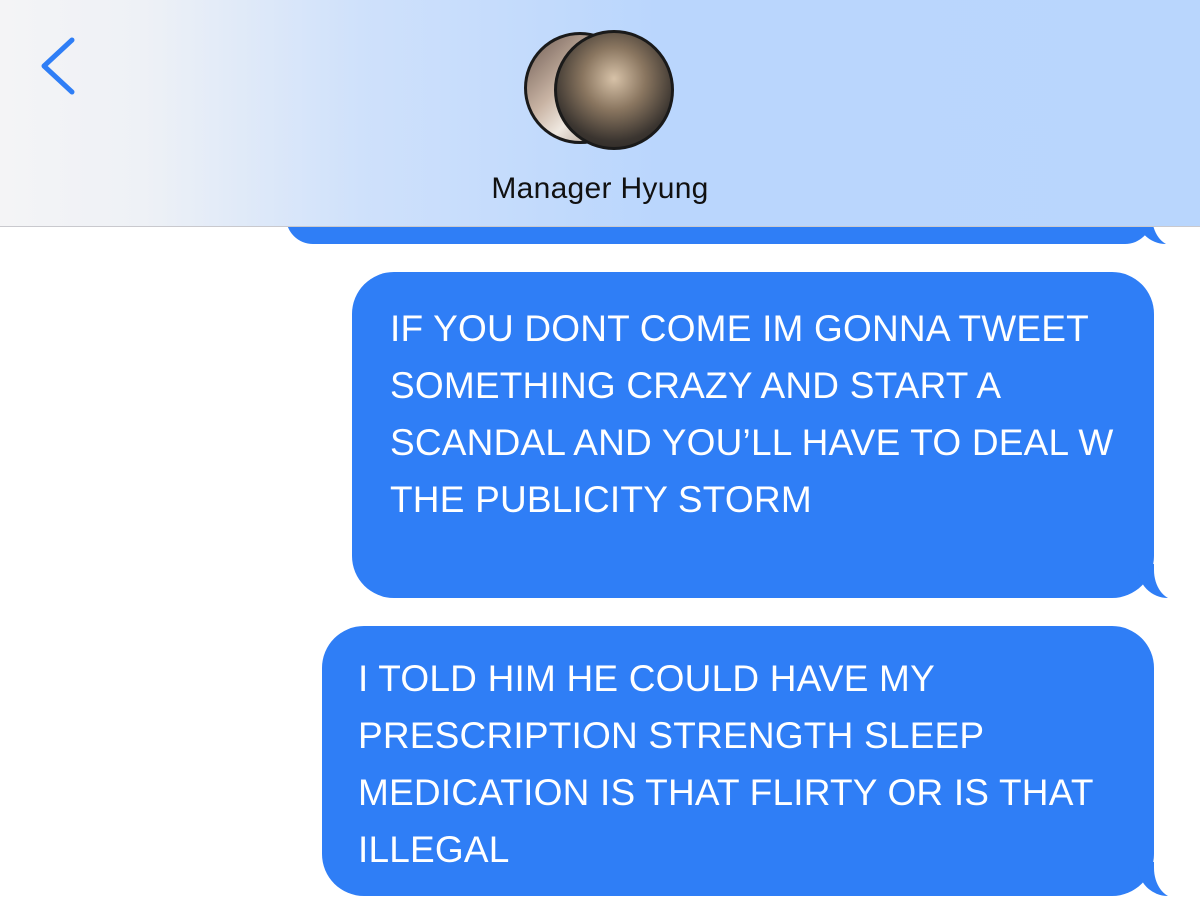 This screenshot has width=1200, height=920. What do you see at coordinates (600, 189) in the screenshot?
I see `contact-name: Manager Hyung` at bounding box center [600, 189].